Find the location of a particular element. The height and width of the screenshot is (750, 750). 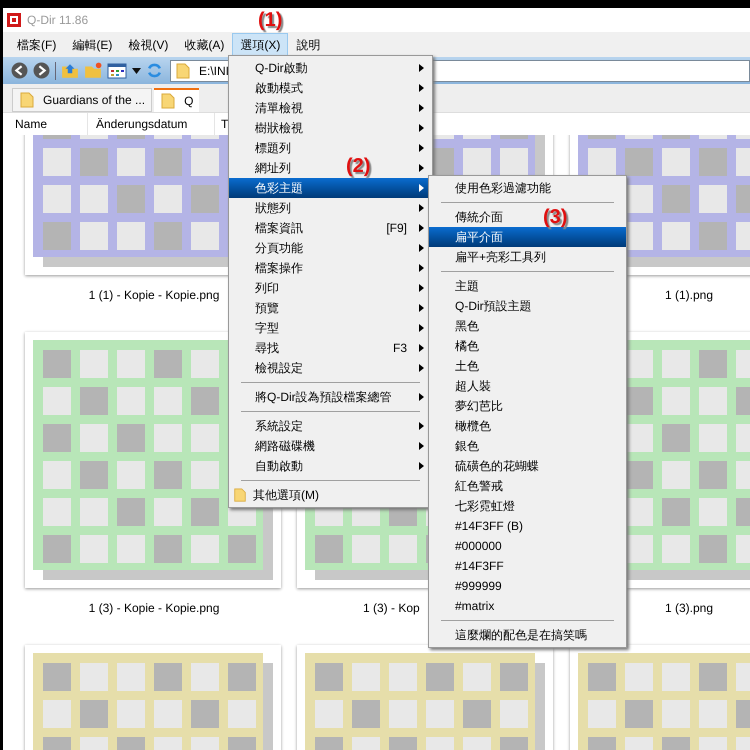

back-icon is located at coordinates (19, 70).